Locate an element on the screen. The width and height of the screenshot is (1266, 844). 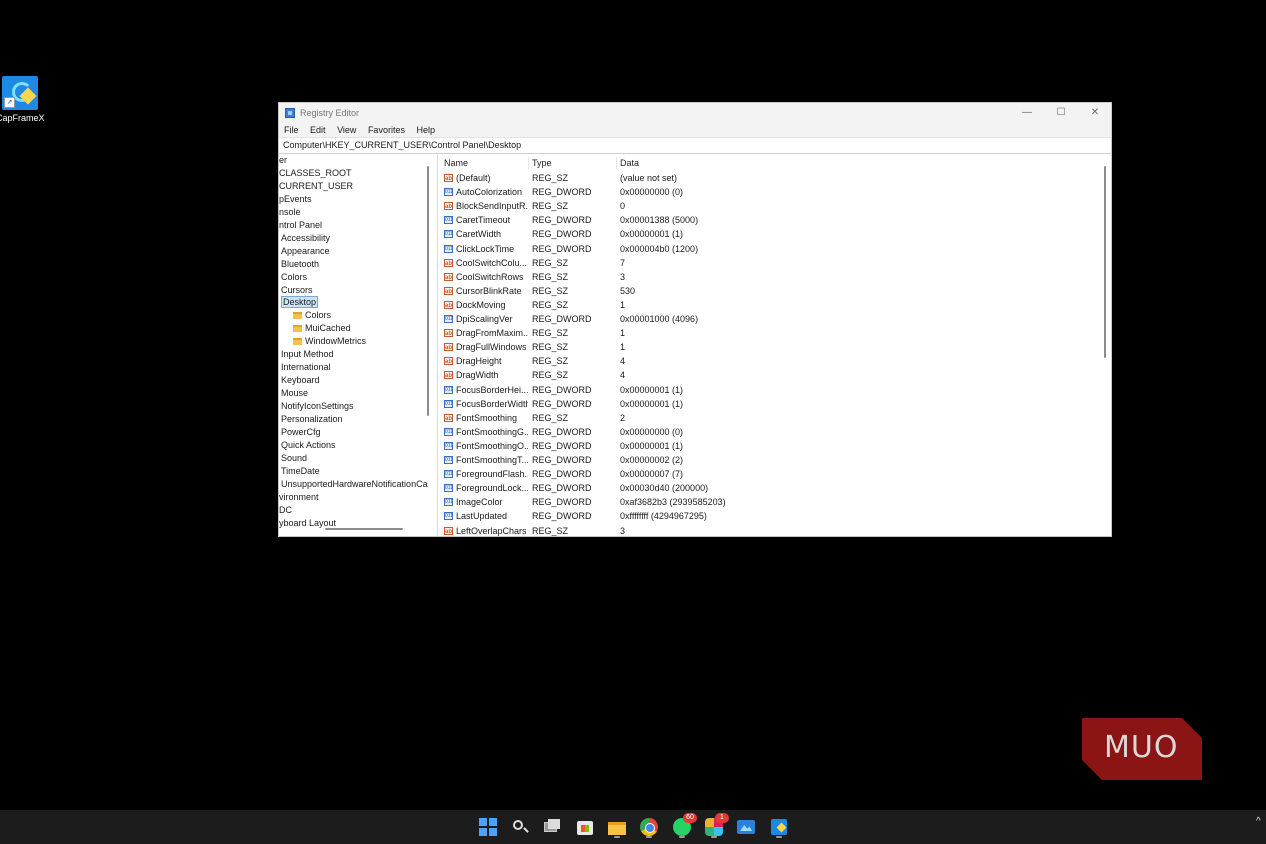
maximize-button: ☐ is located at coordinates (1061, 113).